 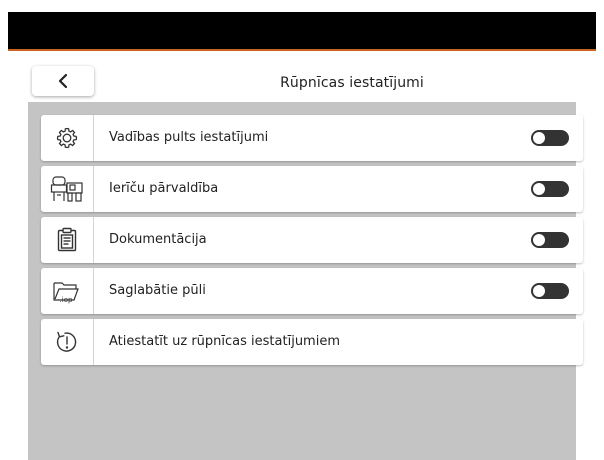 I want to click on clipboard-icon, so click(x=67, y=240).